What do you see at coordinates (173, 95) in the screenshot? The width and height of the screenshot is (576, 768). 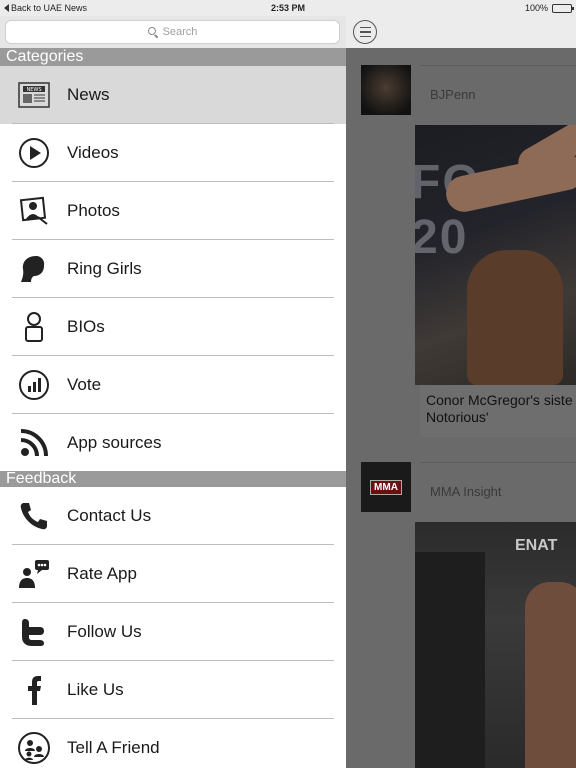 I see `menu-item-news: NEWS News` at bounding box center [173, 95].